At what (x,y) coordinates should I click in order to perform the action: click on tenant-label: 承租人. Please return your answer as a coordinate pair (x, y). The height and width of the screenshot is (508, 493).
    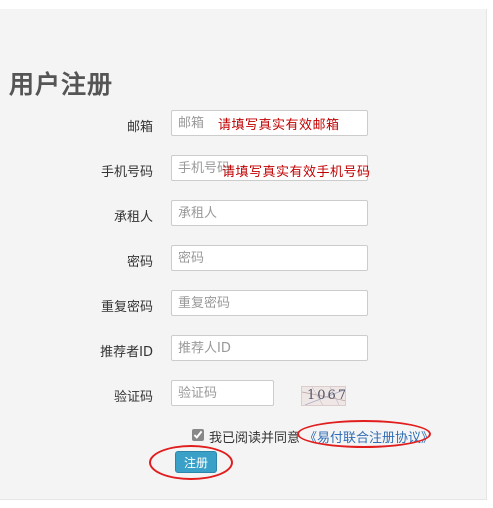
    Looking at the image, I should click on (133, 217).